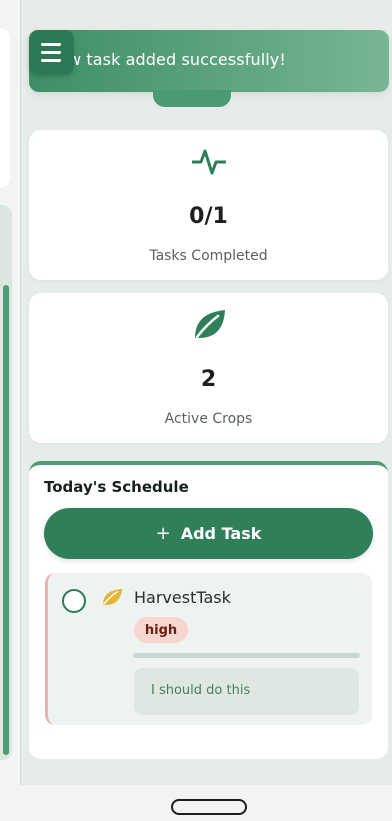 Image resolution: width=392 pixels, height=821 pixels. What do you see at coordinates (209, 807) in the screenshot?
I see `home-indicator` at bounding box center [209, 807].